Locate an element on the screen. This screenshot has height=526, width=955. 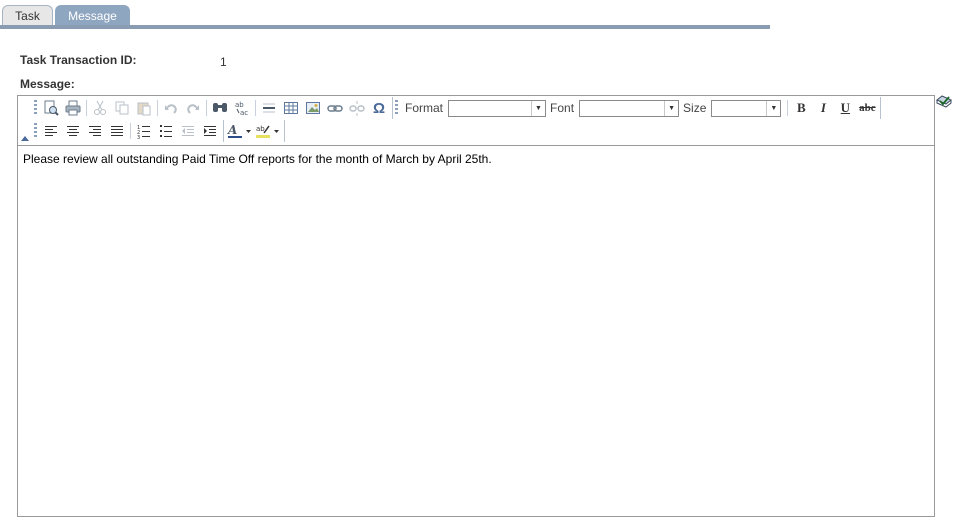
outdent-icon is located at coordinates (188, 131).